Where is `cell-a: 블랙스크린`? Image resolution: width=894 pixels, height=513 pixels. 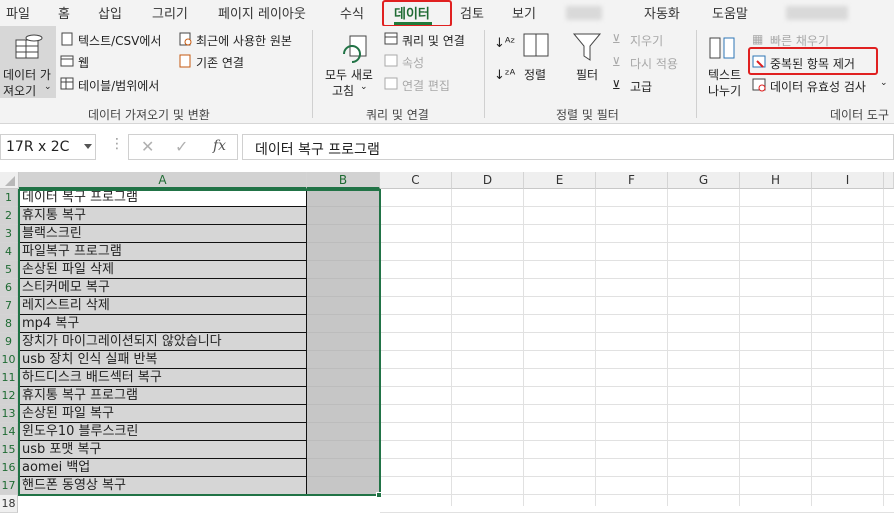
cell-a: 블랙스크린 is located at coordinates (163, 234).